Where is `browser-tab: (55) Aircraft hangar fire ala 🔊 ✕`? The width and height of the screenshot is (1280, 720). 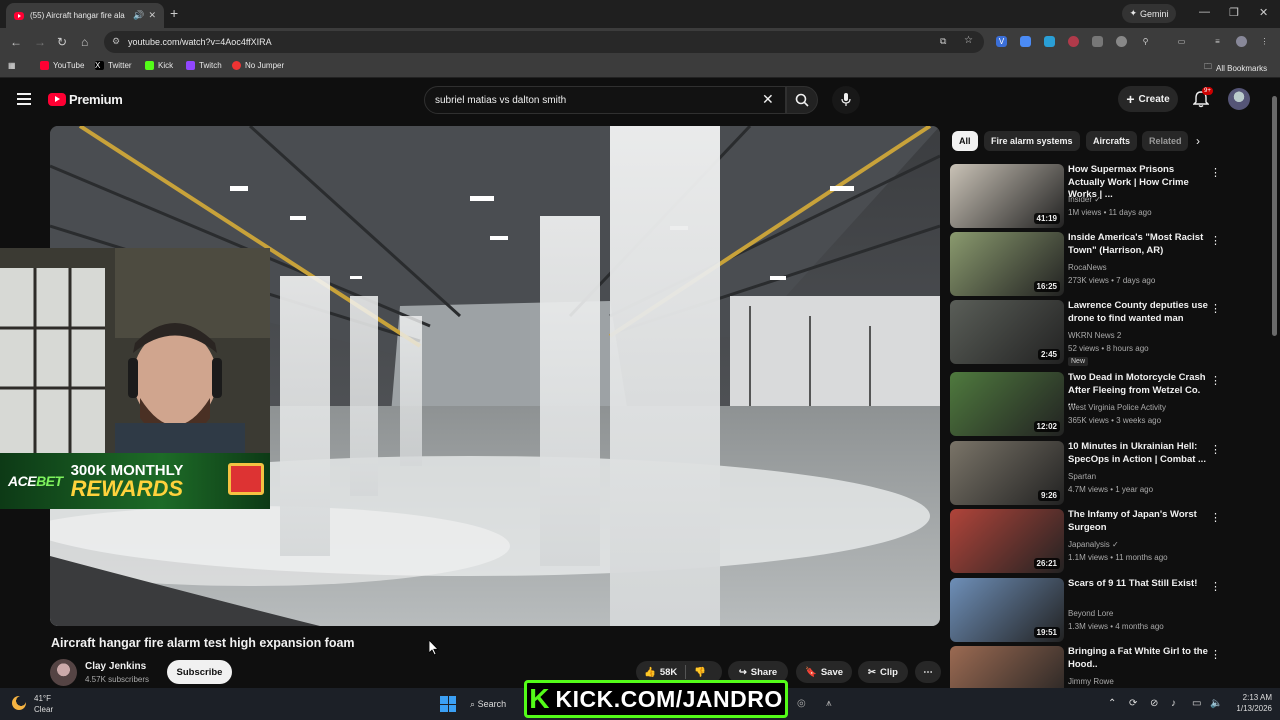
browser-tab: (55) Aircraft hangar fire ala 🔊 ✕ is located at coordinates (85, 15).